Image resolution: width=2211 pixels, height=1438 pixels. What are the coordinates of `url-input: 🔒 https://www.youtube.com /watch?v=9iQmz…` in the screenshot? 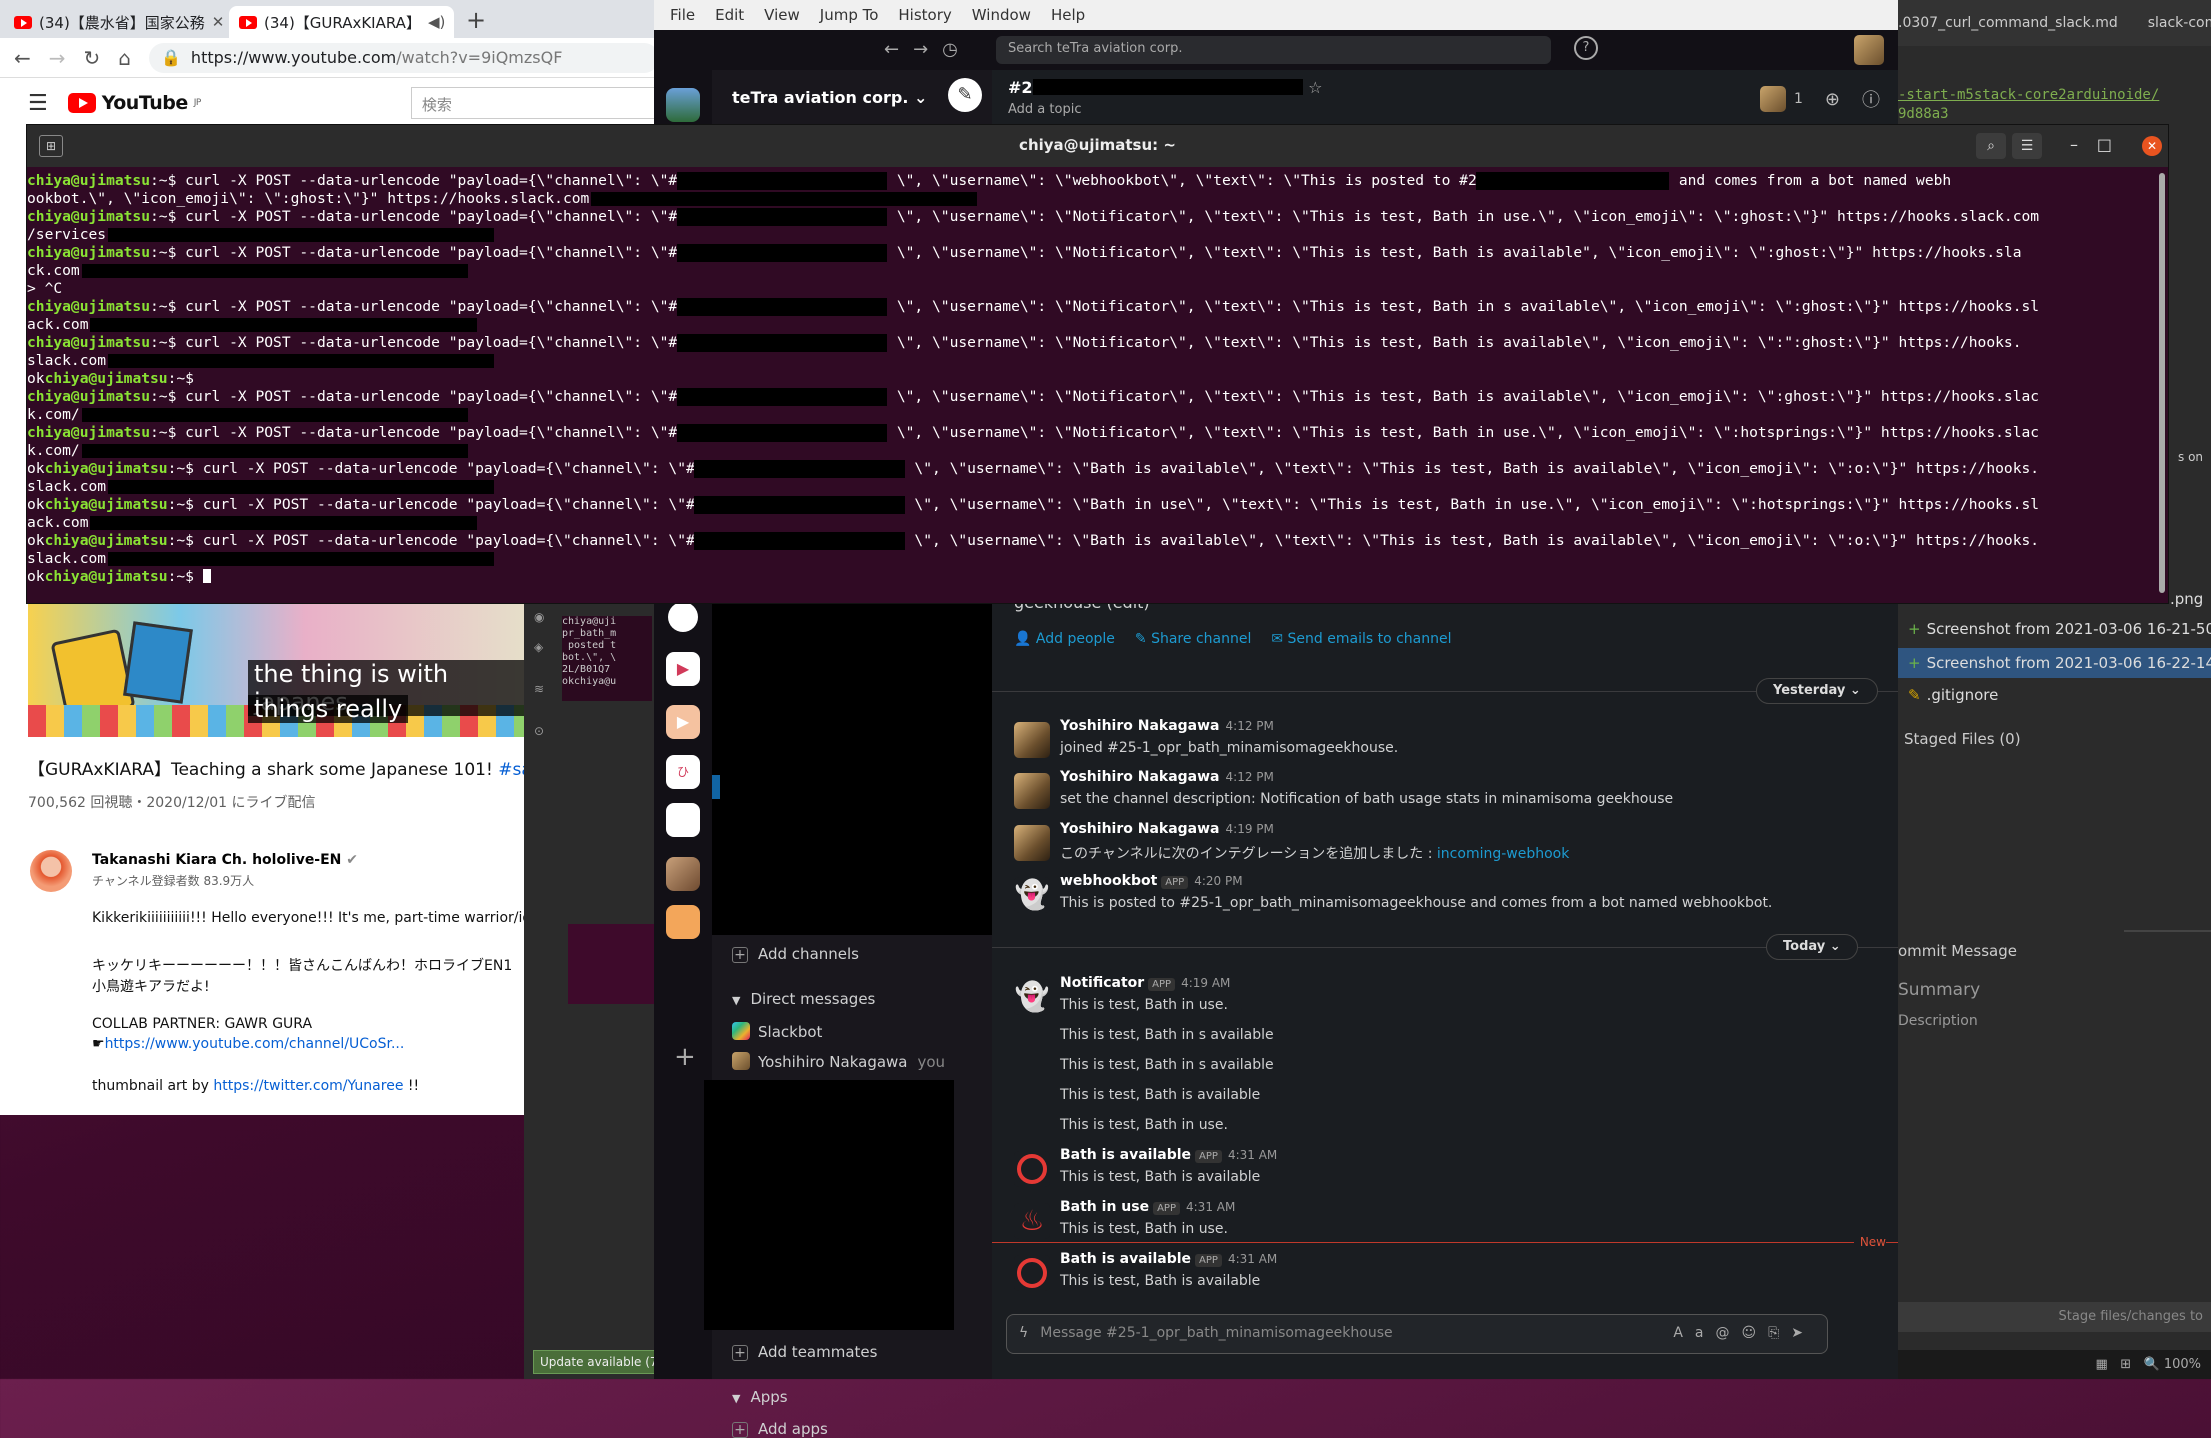 It's located at (404, 57).